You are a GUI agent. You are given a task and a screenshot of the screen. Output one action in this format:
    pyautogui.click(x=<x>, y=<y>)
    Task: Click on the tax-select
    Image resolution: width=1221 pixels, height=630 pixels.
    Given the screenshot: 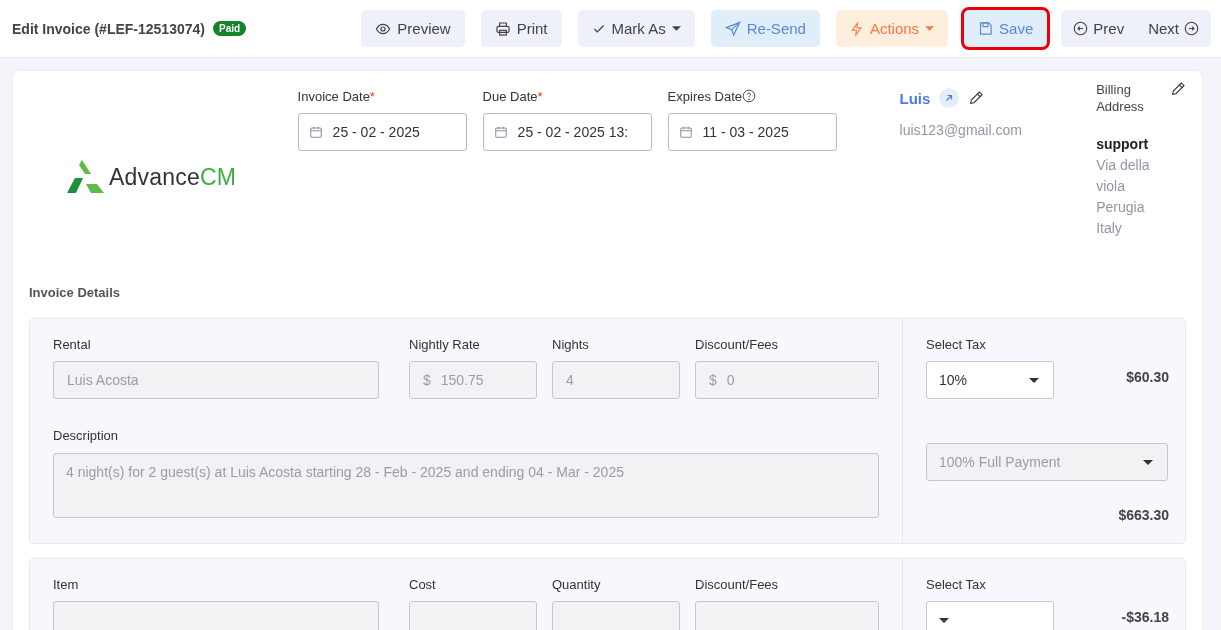 What is the action you would take?
    pyautogui.click(x=990, y=615)
    